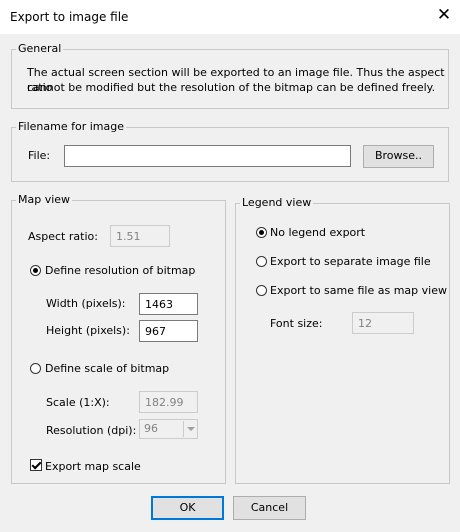  Describe the element at coordinates (39, 155) in the screenshot. I see `file-label: File:` at that location.